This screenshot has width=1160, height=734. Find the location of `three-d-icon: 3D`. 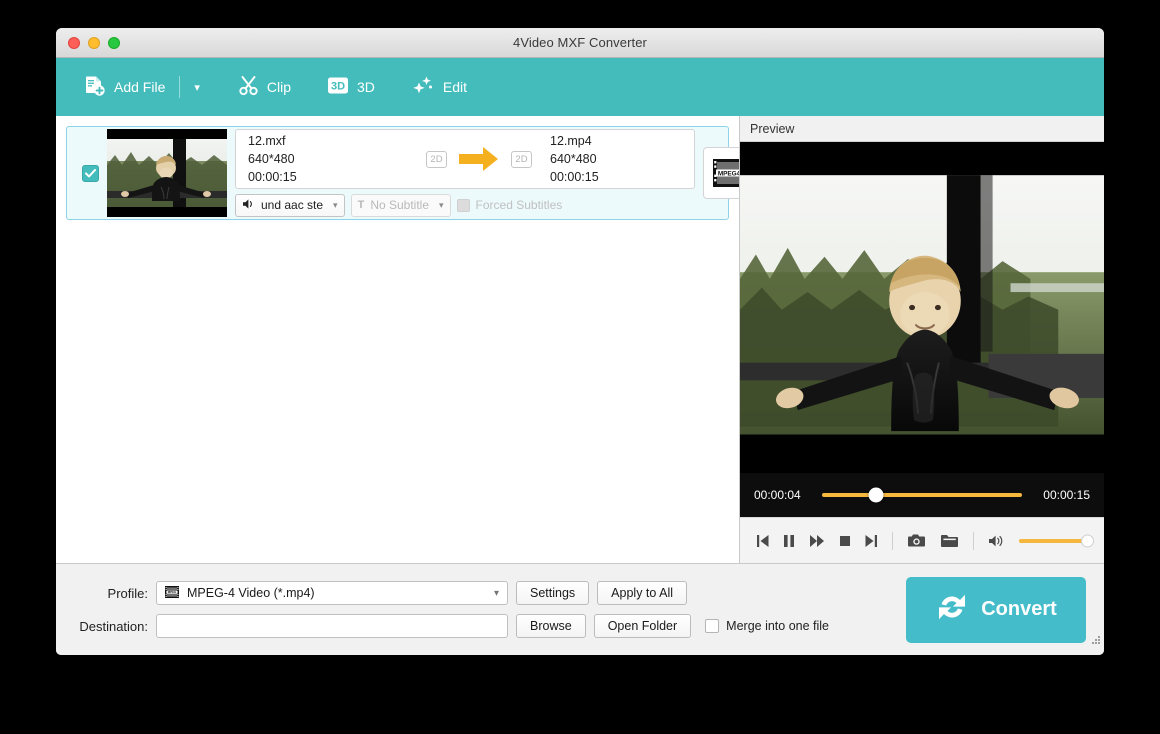

three-d-icon: 3D is located at coordinates (338, 87).